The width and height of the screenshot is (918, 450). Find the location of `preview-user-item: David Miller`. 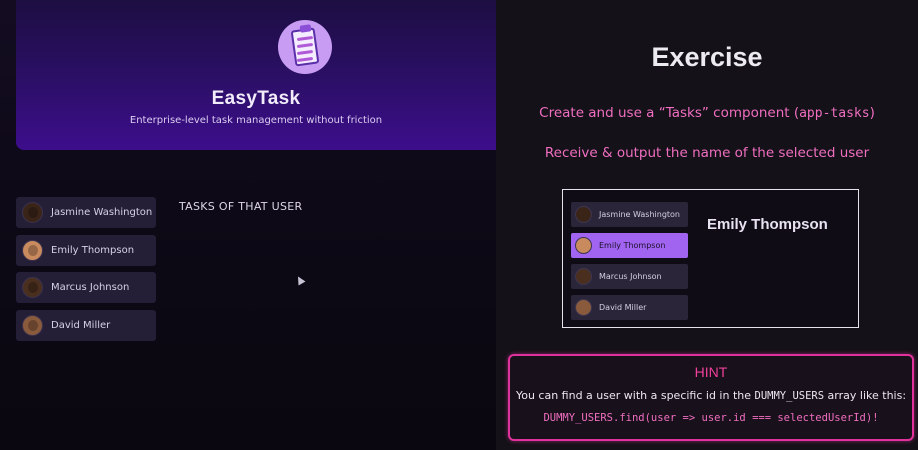

preview-user-item: David Miller is located at coordinates (629, 307).